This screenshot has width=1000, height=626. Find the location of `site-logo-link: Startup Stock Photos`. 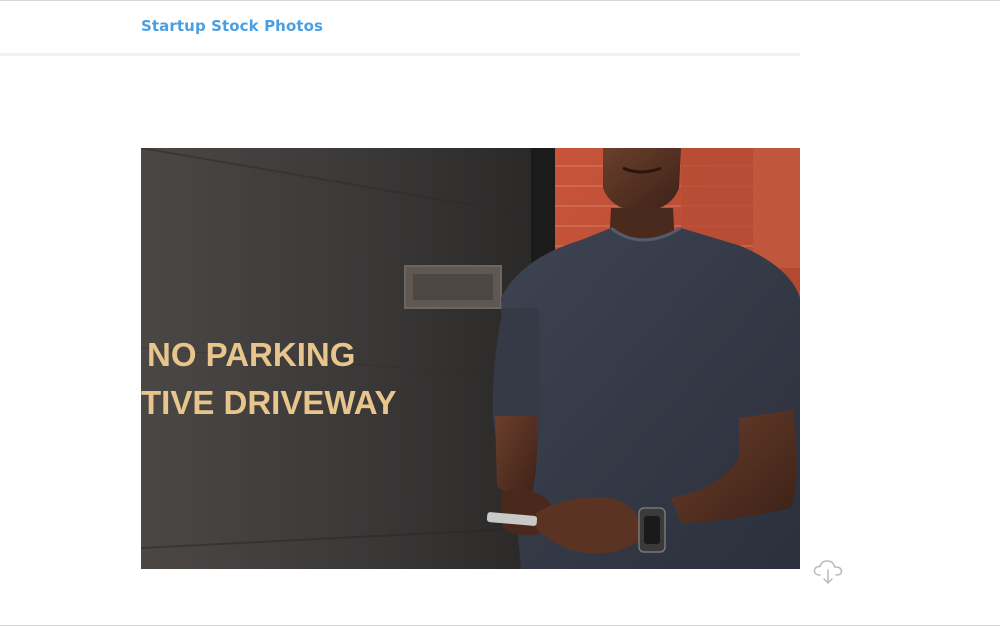

site-logo-link: Startup Stock Photos is located at coordinates (232, 26).